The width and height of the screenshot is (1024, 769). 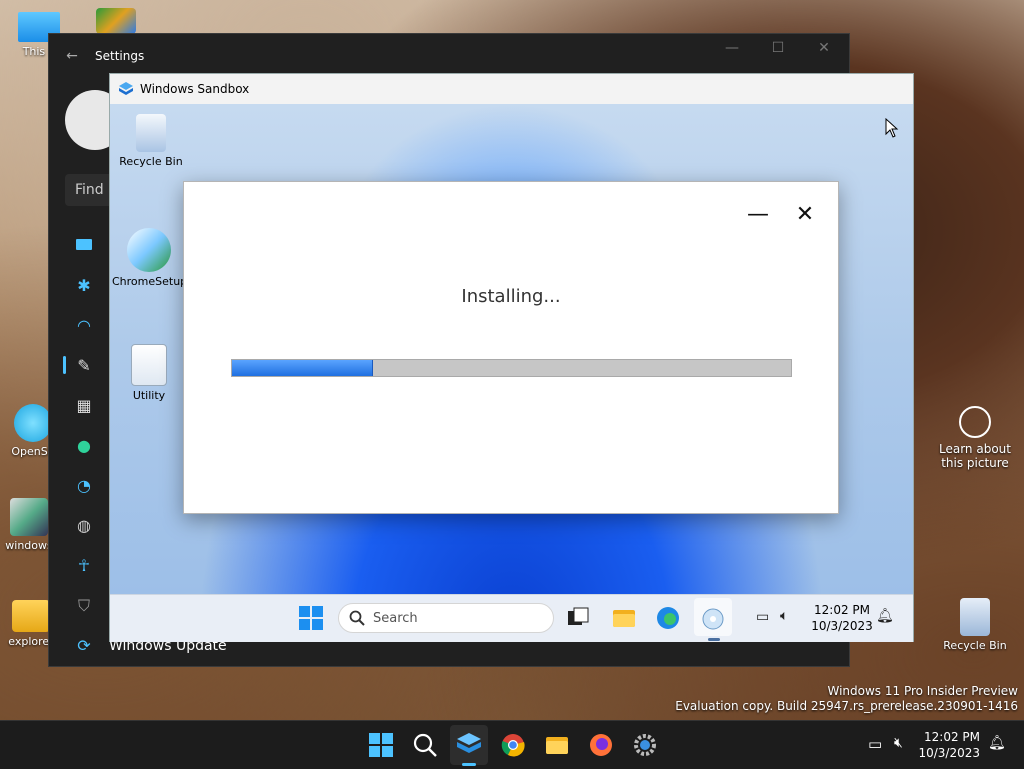 I want to click on sandbox-taskbar: Search ▭ 🔈︎ 12:02 PM 10/3/2023 🔔︎, so click(x=511, y=618).